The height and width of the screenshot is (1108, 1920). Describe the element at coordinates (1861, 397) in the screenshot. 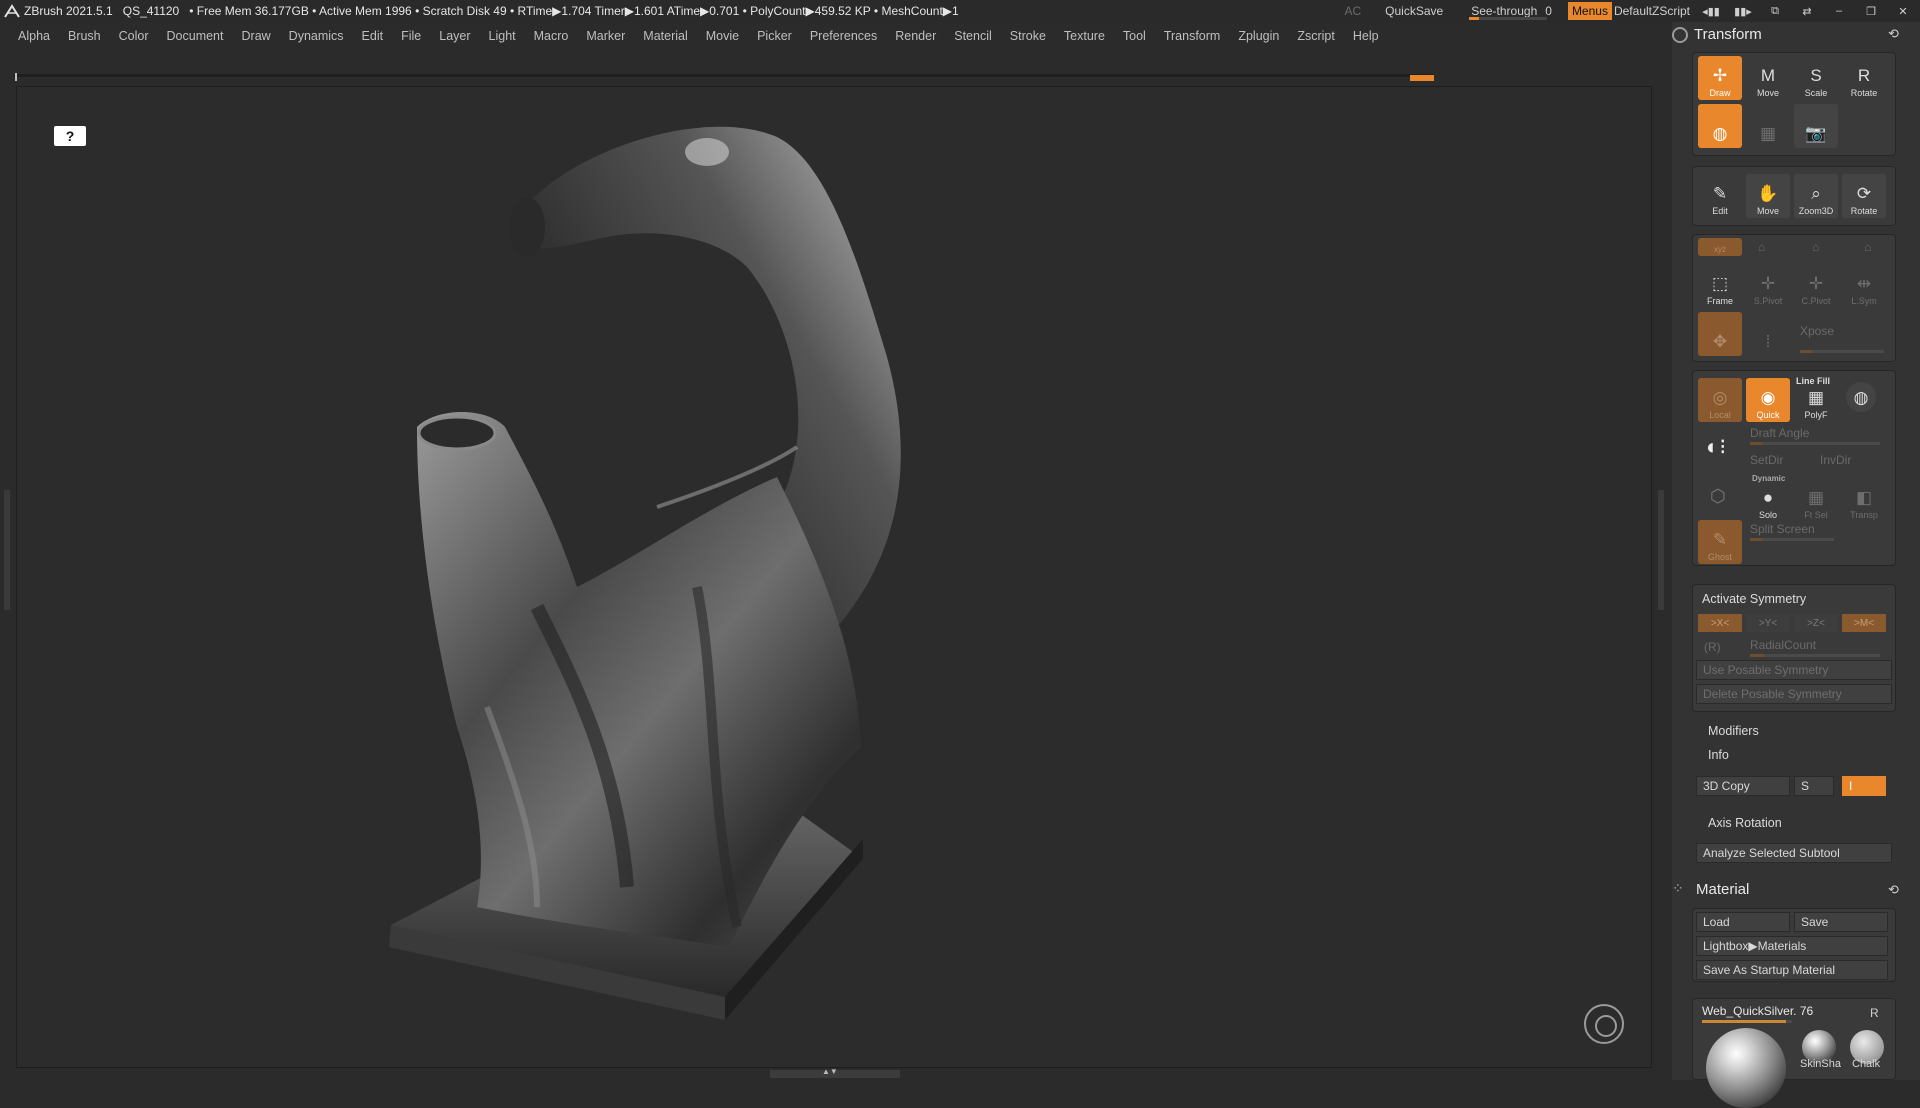

I see `transparency-ball-button: ◍` at that location.